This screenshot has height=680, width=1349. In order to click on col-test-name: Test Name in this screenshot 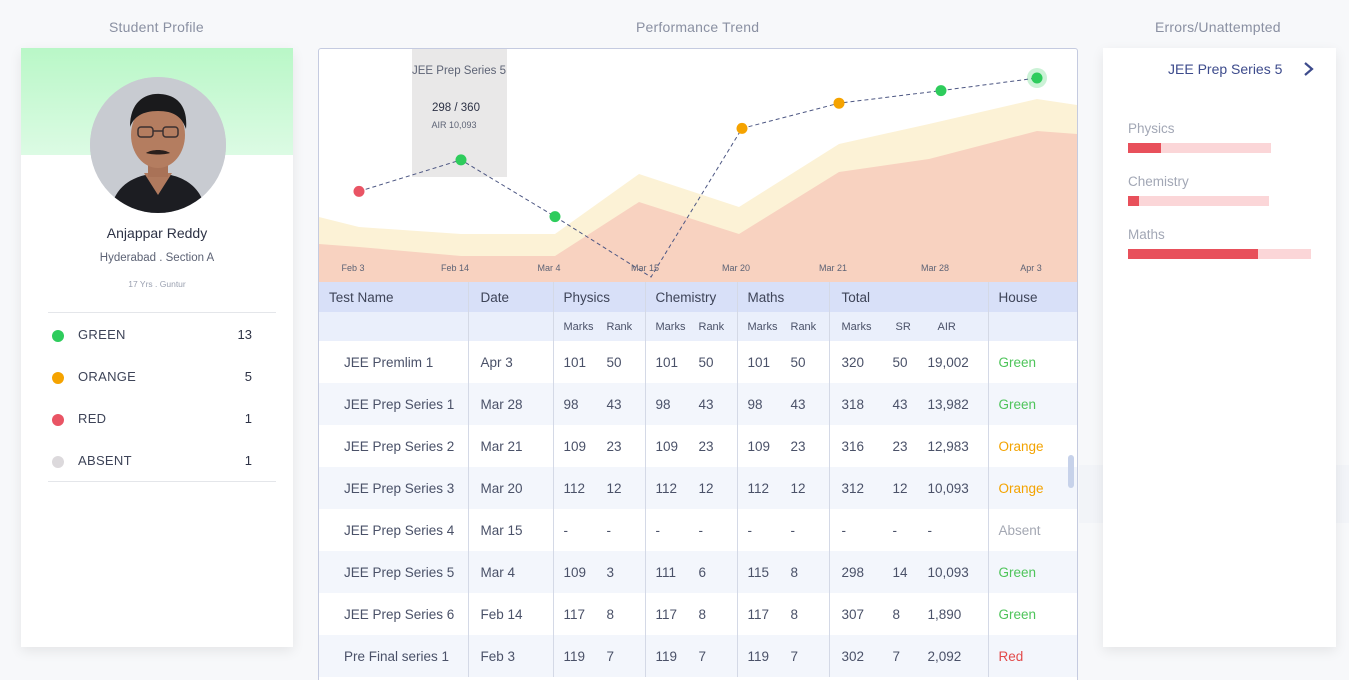, I will do `click(394, 297)`.